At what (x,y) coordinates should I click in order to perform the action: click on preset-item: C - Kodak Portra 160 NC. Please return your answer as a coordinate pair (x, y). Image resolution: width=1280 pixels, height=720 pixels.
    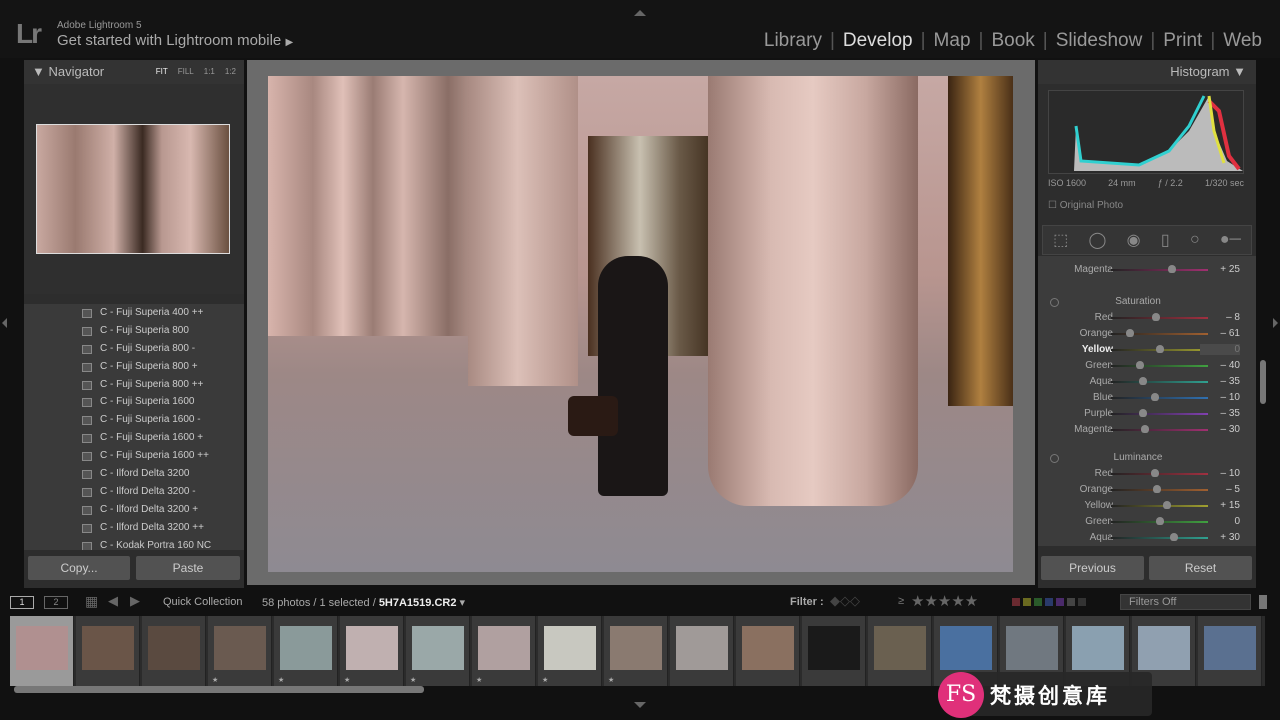
    Looking at the image, I should click on (134, 543).